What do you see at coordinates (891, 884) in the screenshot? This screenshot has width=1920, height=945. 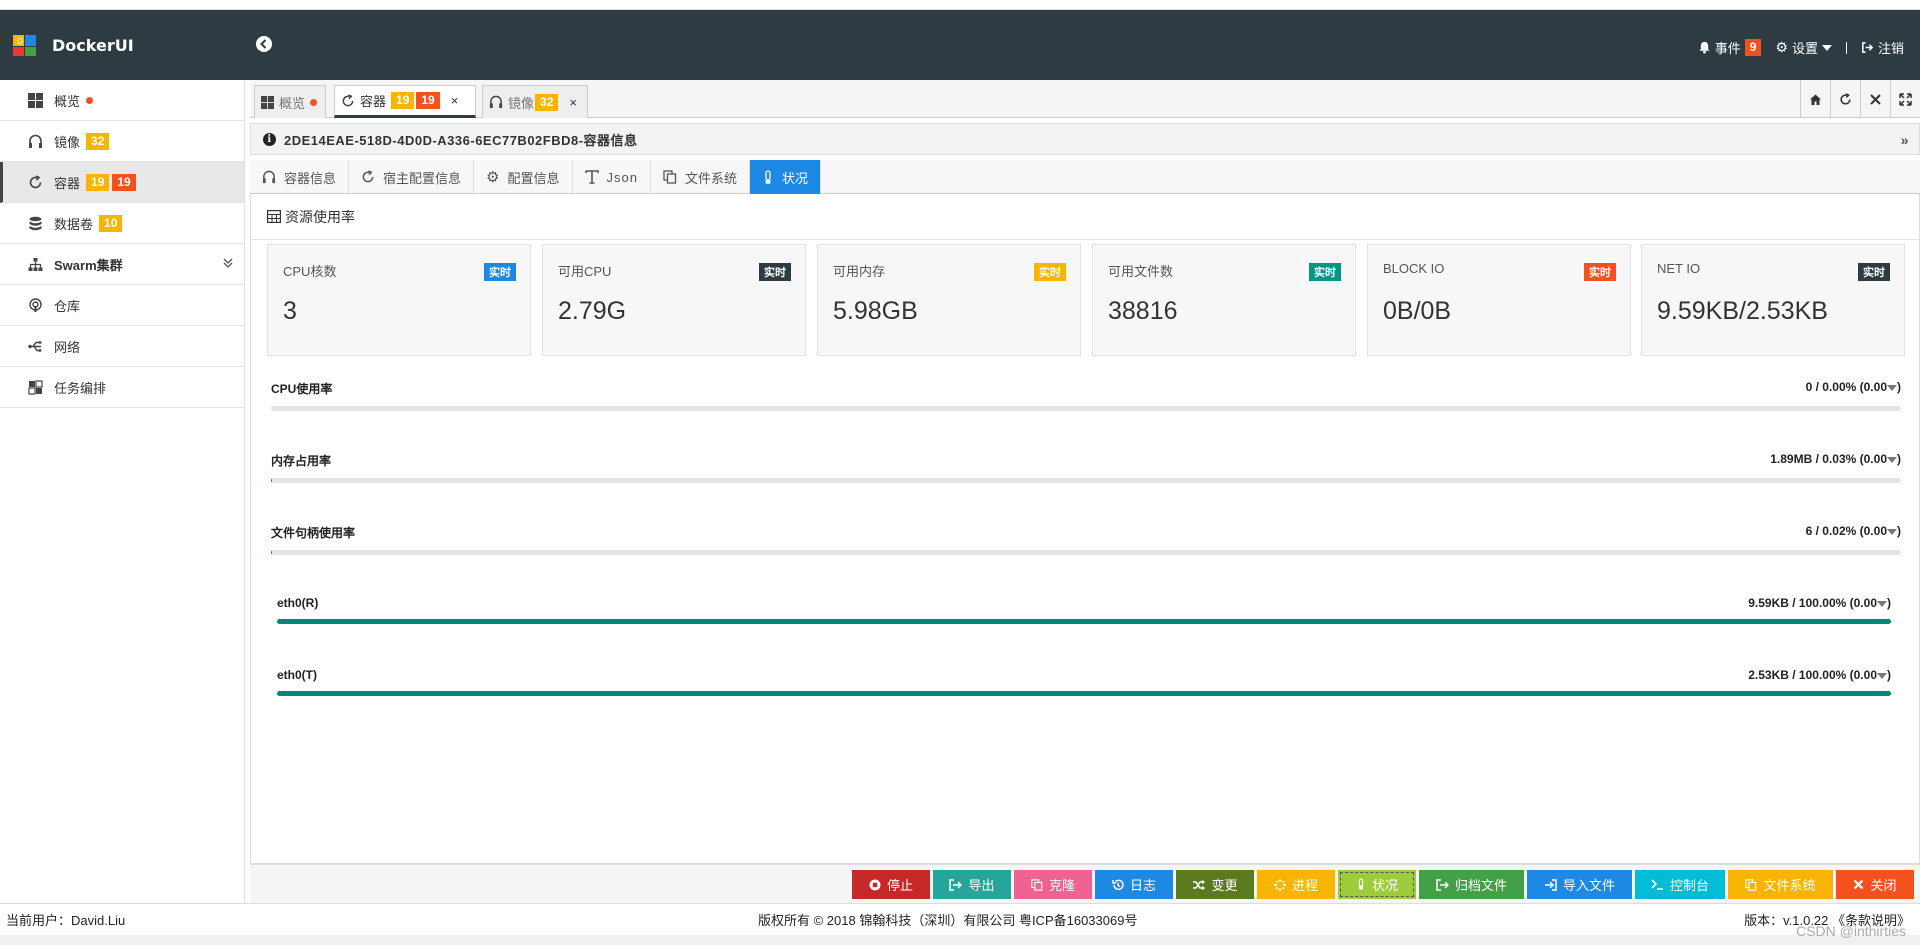 I see `stop-button: 停止` at bounding box center [891, 884].